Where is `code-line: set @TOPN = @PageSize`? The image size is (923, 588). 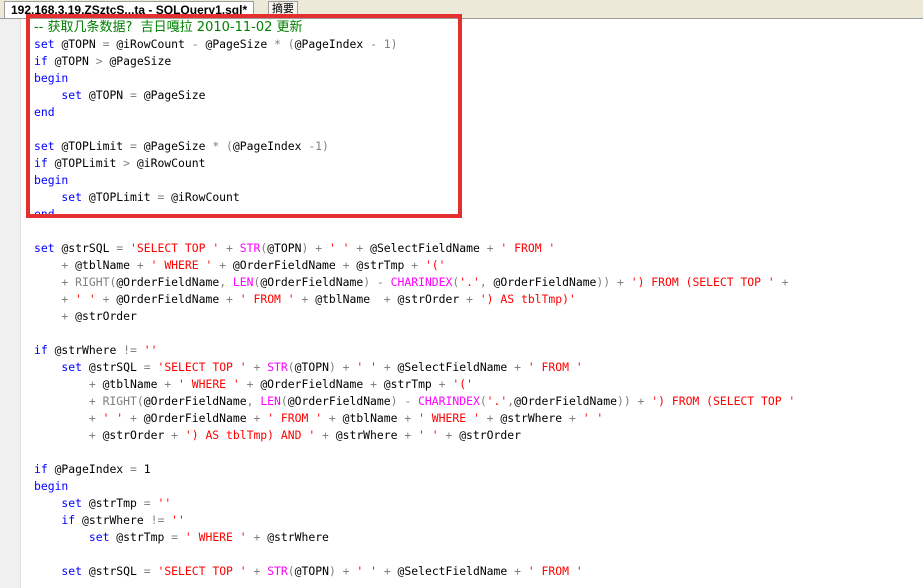 code-line: set @TOPN = @PageSize is located at coordinates (119, 95).